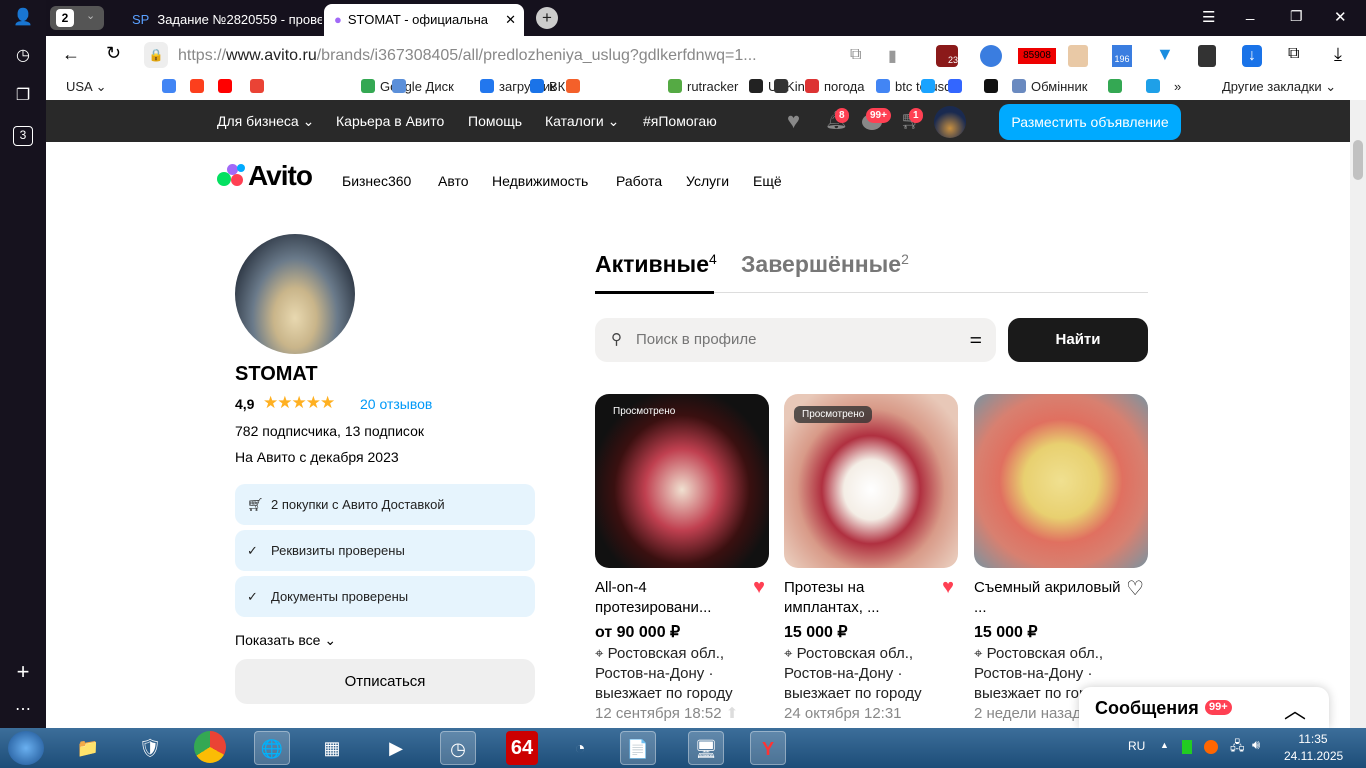 The width and height of the screenshot is (1366, 768). Describe the element at coordinates (913, 86) in the screenshot. I see `bookmark-item: btc to usd` at that location.